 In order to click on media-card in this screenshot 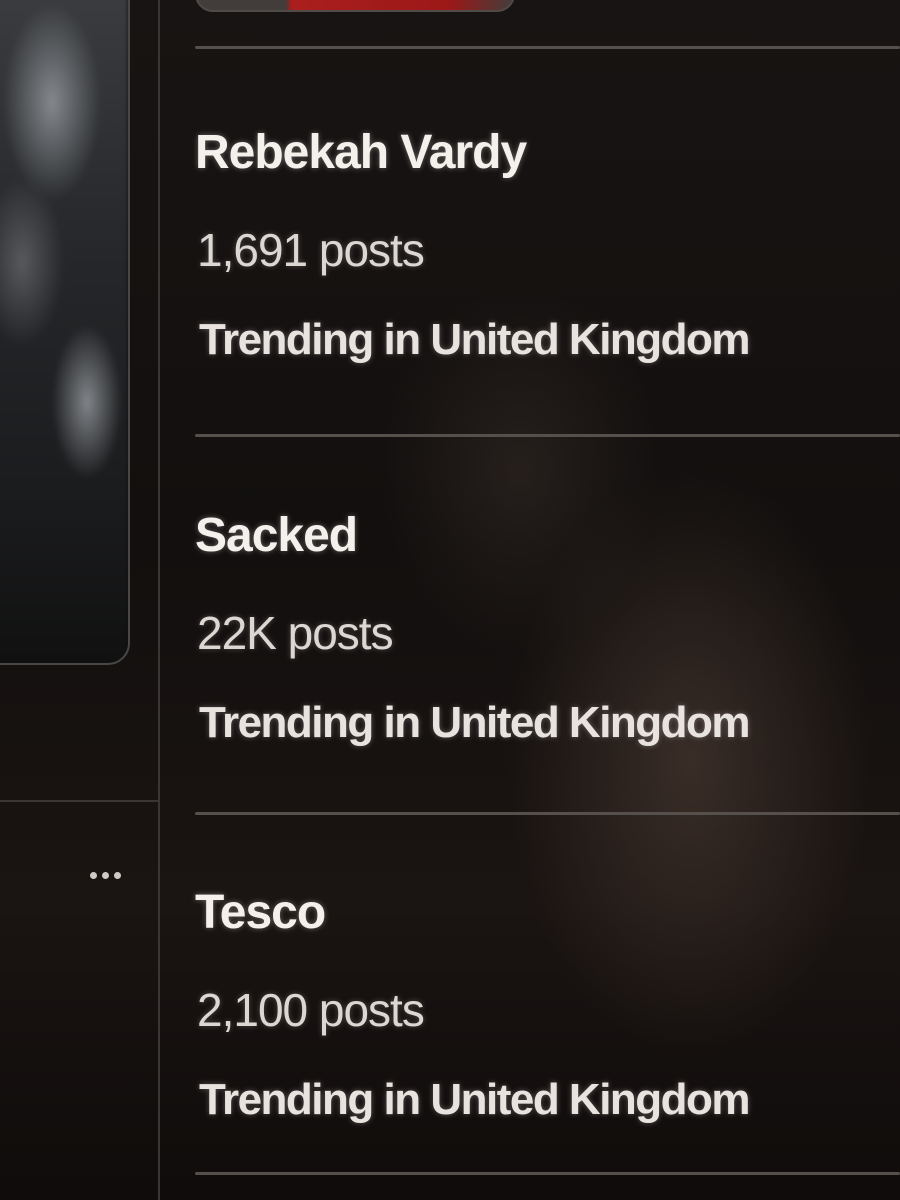, I will do `click(65, 332)`.